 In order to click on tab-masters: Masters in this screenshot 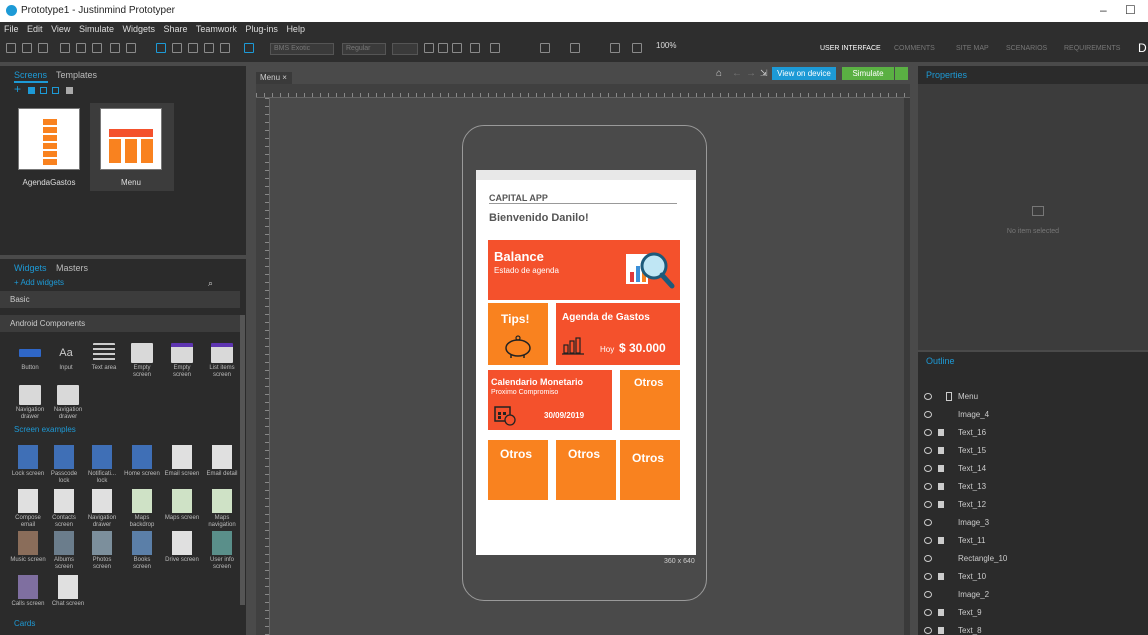, I will do `click(72, 268)`.